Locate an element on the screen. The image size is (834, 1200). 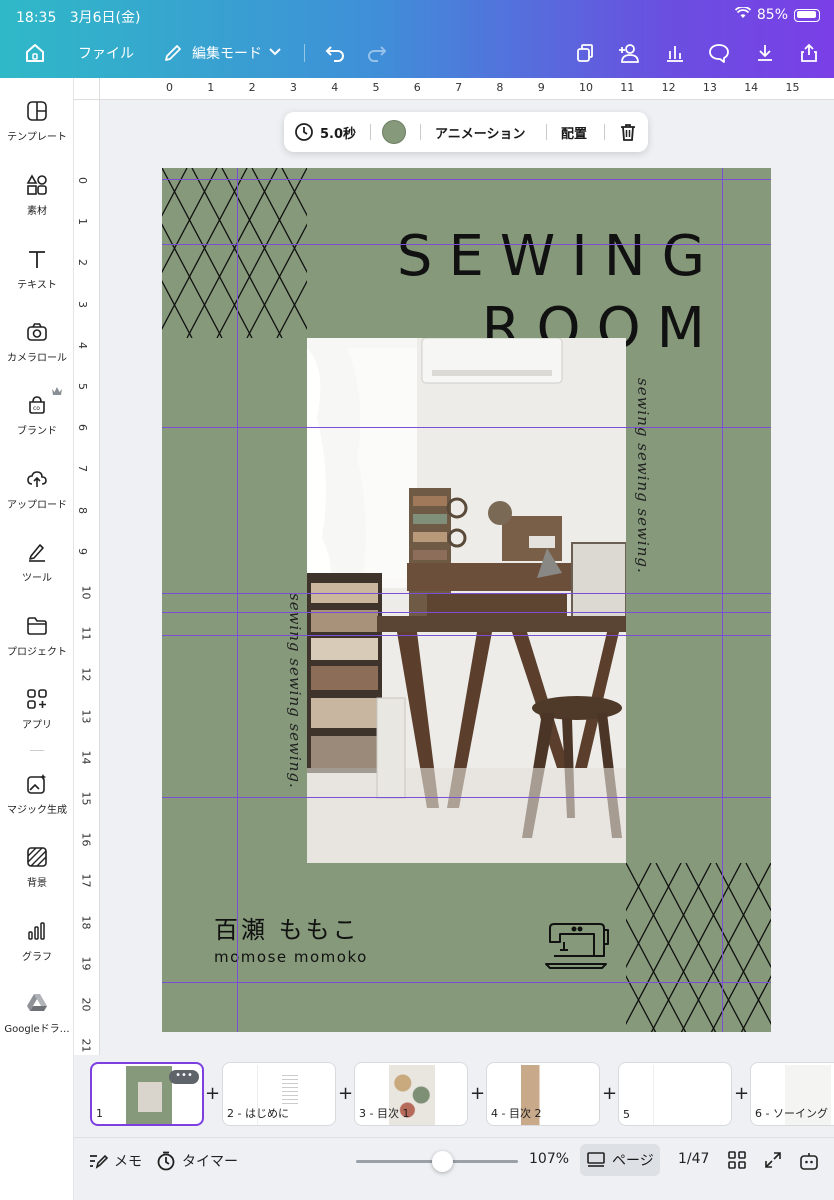
home-icon is located at coordinates (35, 53).